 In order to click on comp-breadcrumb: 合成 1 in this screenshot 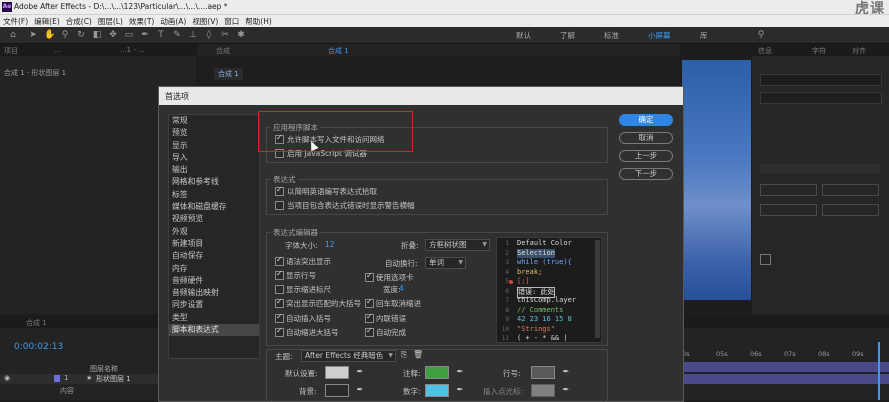, I will do `click(228, 74)`.